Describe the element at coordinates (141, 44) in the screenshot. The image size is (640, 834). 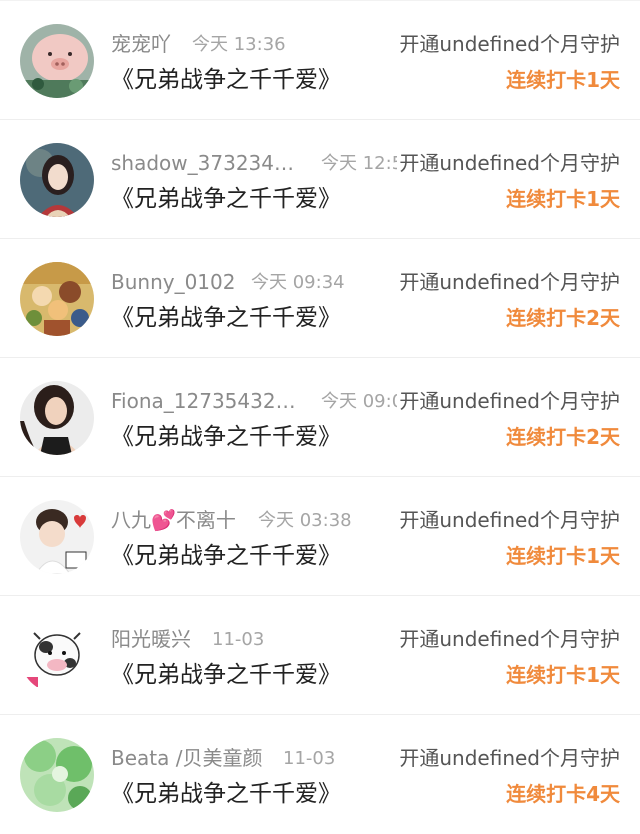
I see `username: 宠宠吖` at that location.